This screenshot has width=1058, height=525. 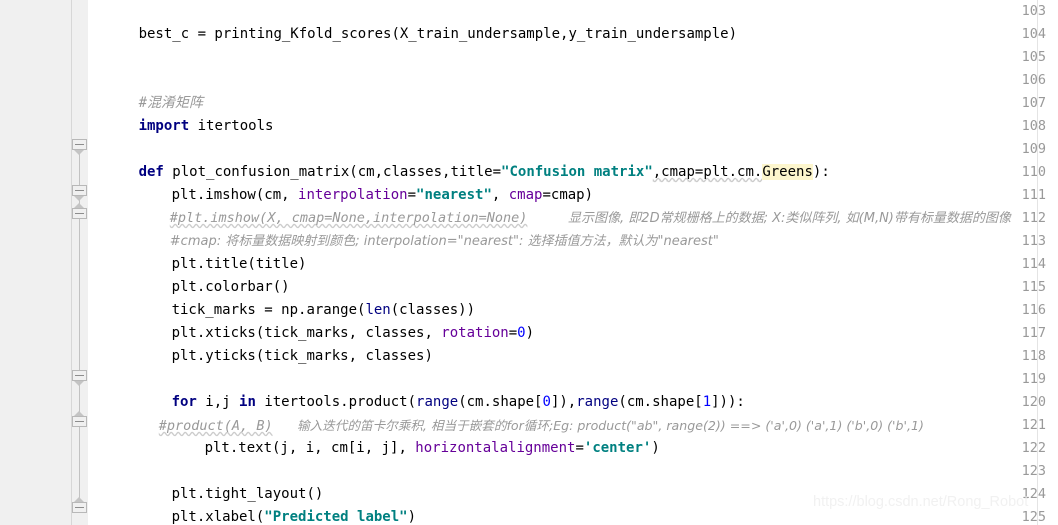 What do you see at coordinates (268, 504) in the screenshot?
I see `code-line-124: plt.xlabel("Predicted label")` at bounding box center [268, 504].